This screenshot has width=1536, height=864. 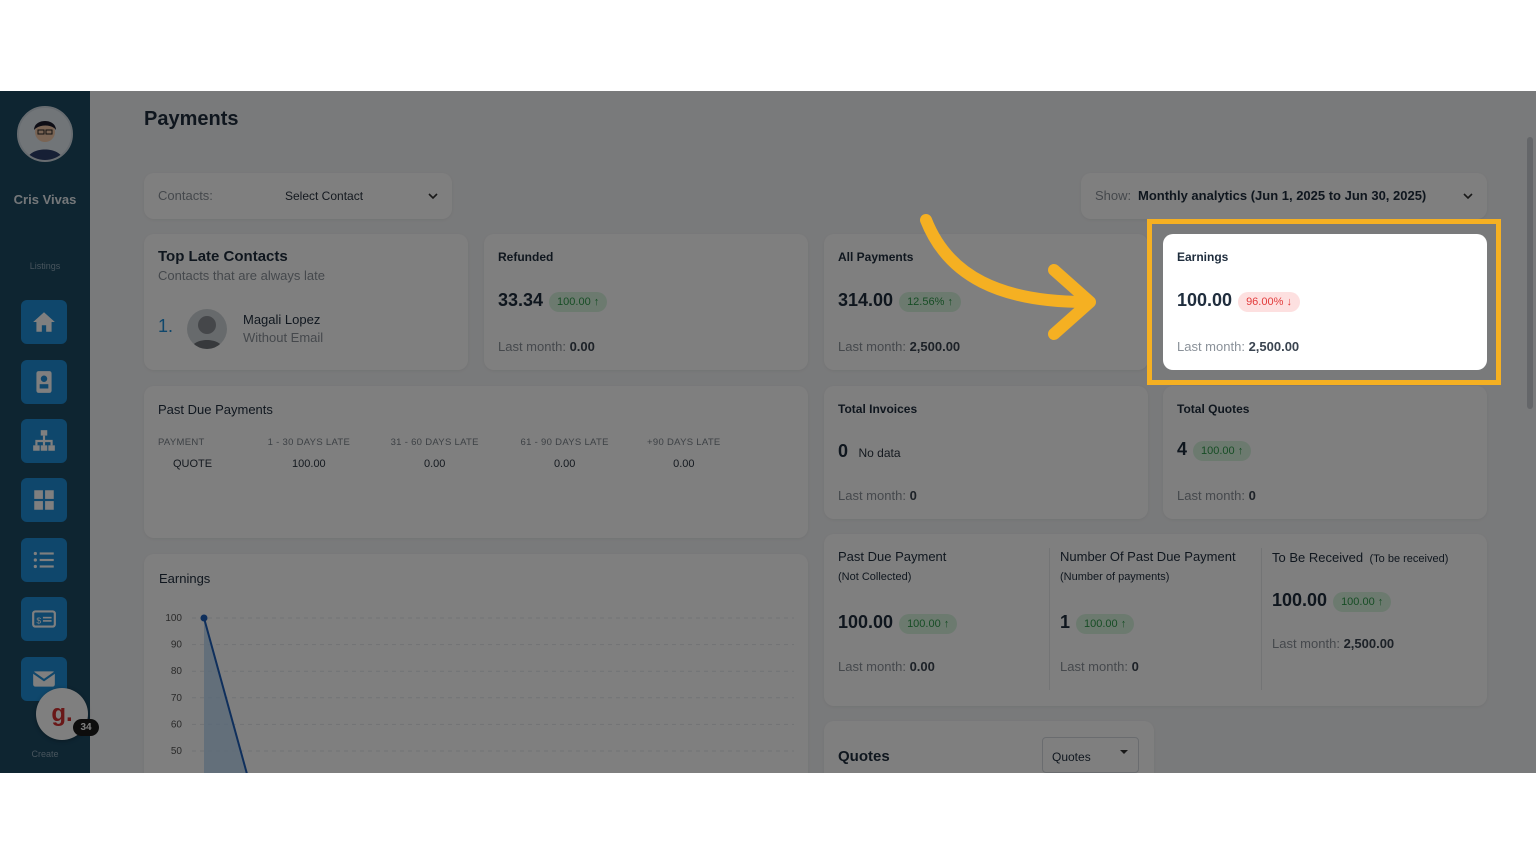 What do you see at coordinates (1115, 577) in the screenshot?
I see `section-subtitle: (Number of payments)` at bounding box center [1115, 577].